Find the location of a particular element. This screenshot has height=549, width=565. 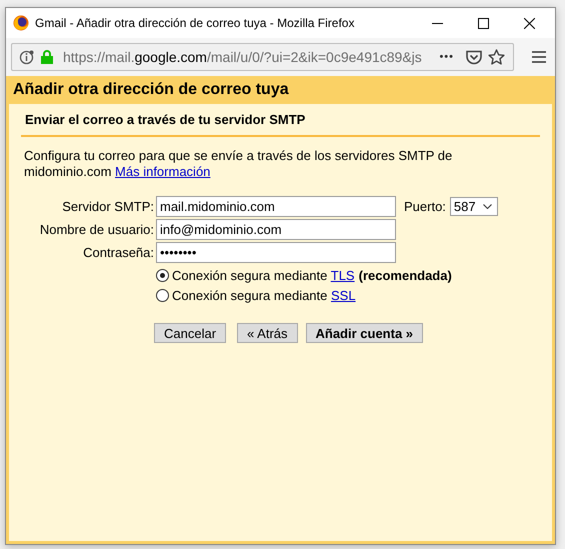

maximize-icon is located at coordinates (483, 23).